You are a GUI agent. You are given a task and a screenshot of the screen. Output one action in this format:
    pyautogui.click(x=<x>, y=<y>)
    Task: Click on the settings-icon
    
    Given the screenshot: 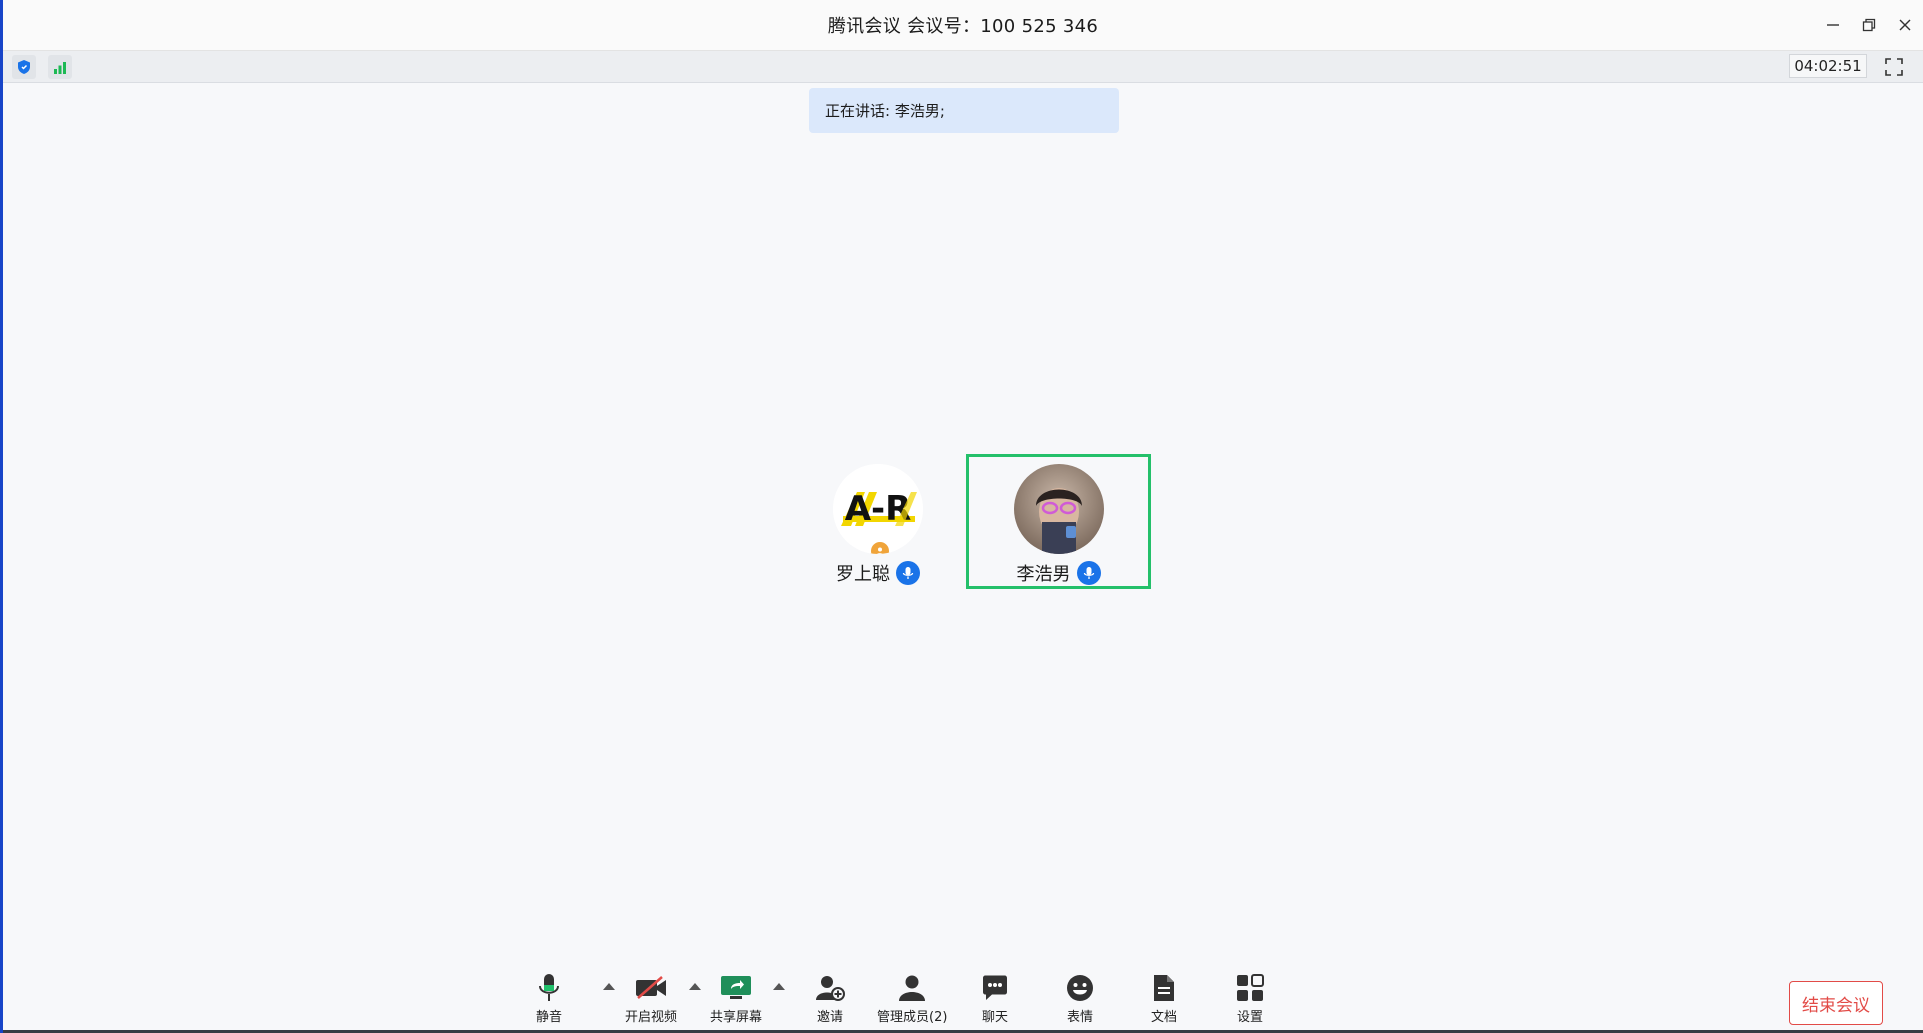 What is the action you would take?
    pyautogui.click(x=1250, y=987)
    